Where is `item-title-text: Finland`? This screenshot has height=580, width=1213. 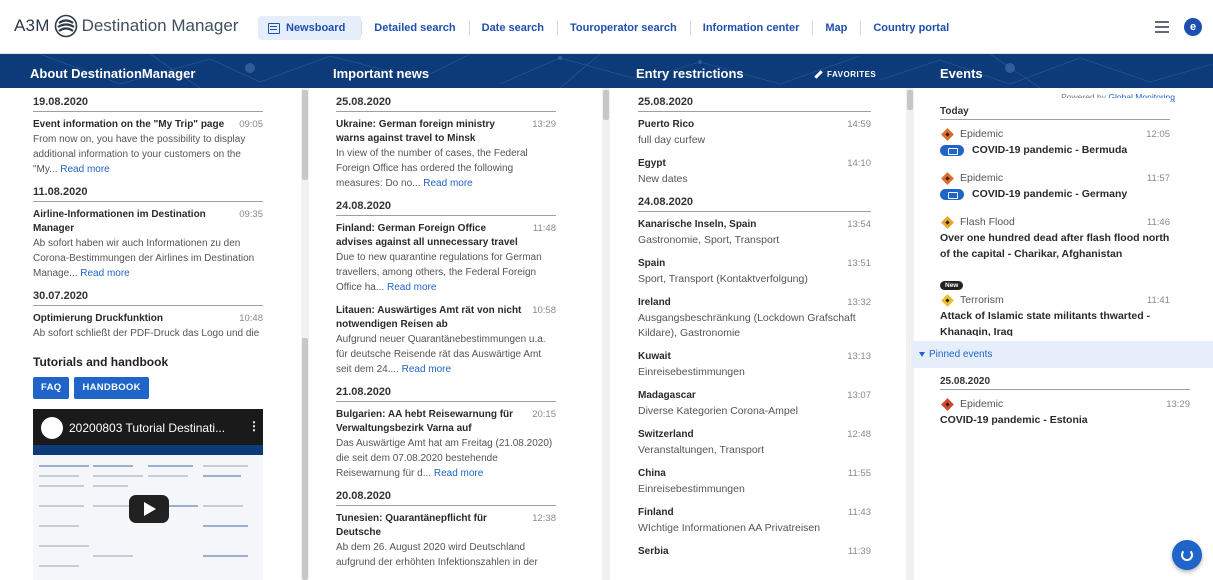 item-title-text: Finland is located at coordinates (656, 512).